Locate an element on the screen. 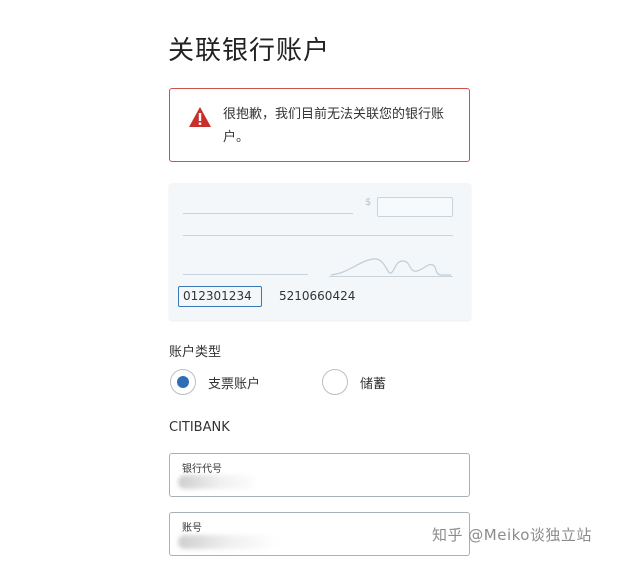 The width and height of the screenshot is (636, 563). warning-triangle-icon is located at coordinates (200, 117).